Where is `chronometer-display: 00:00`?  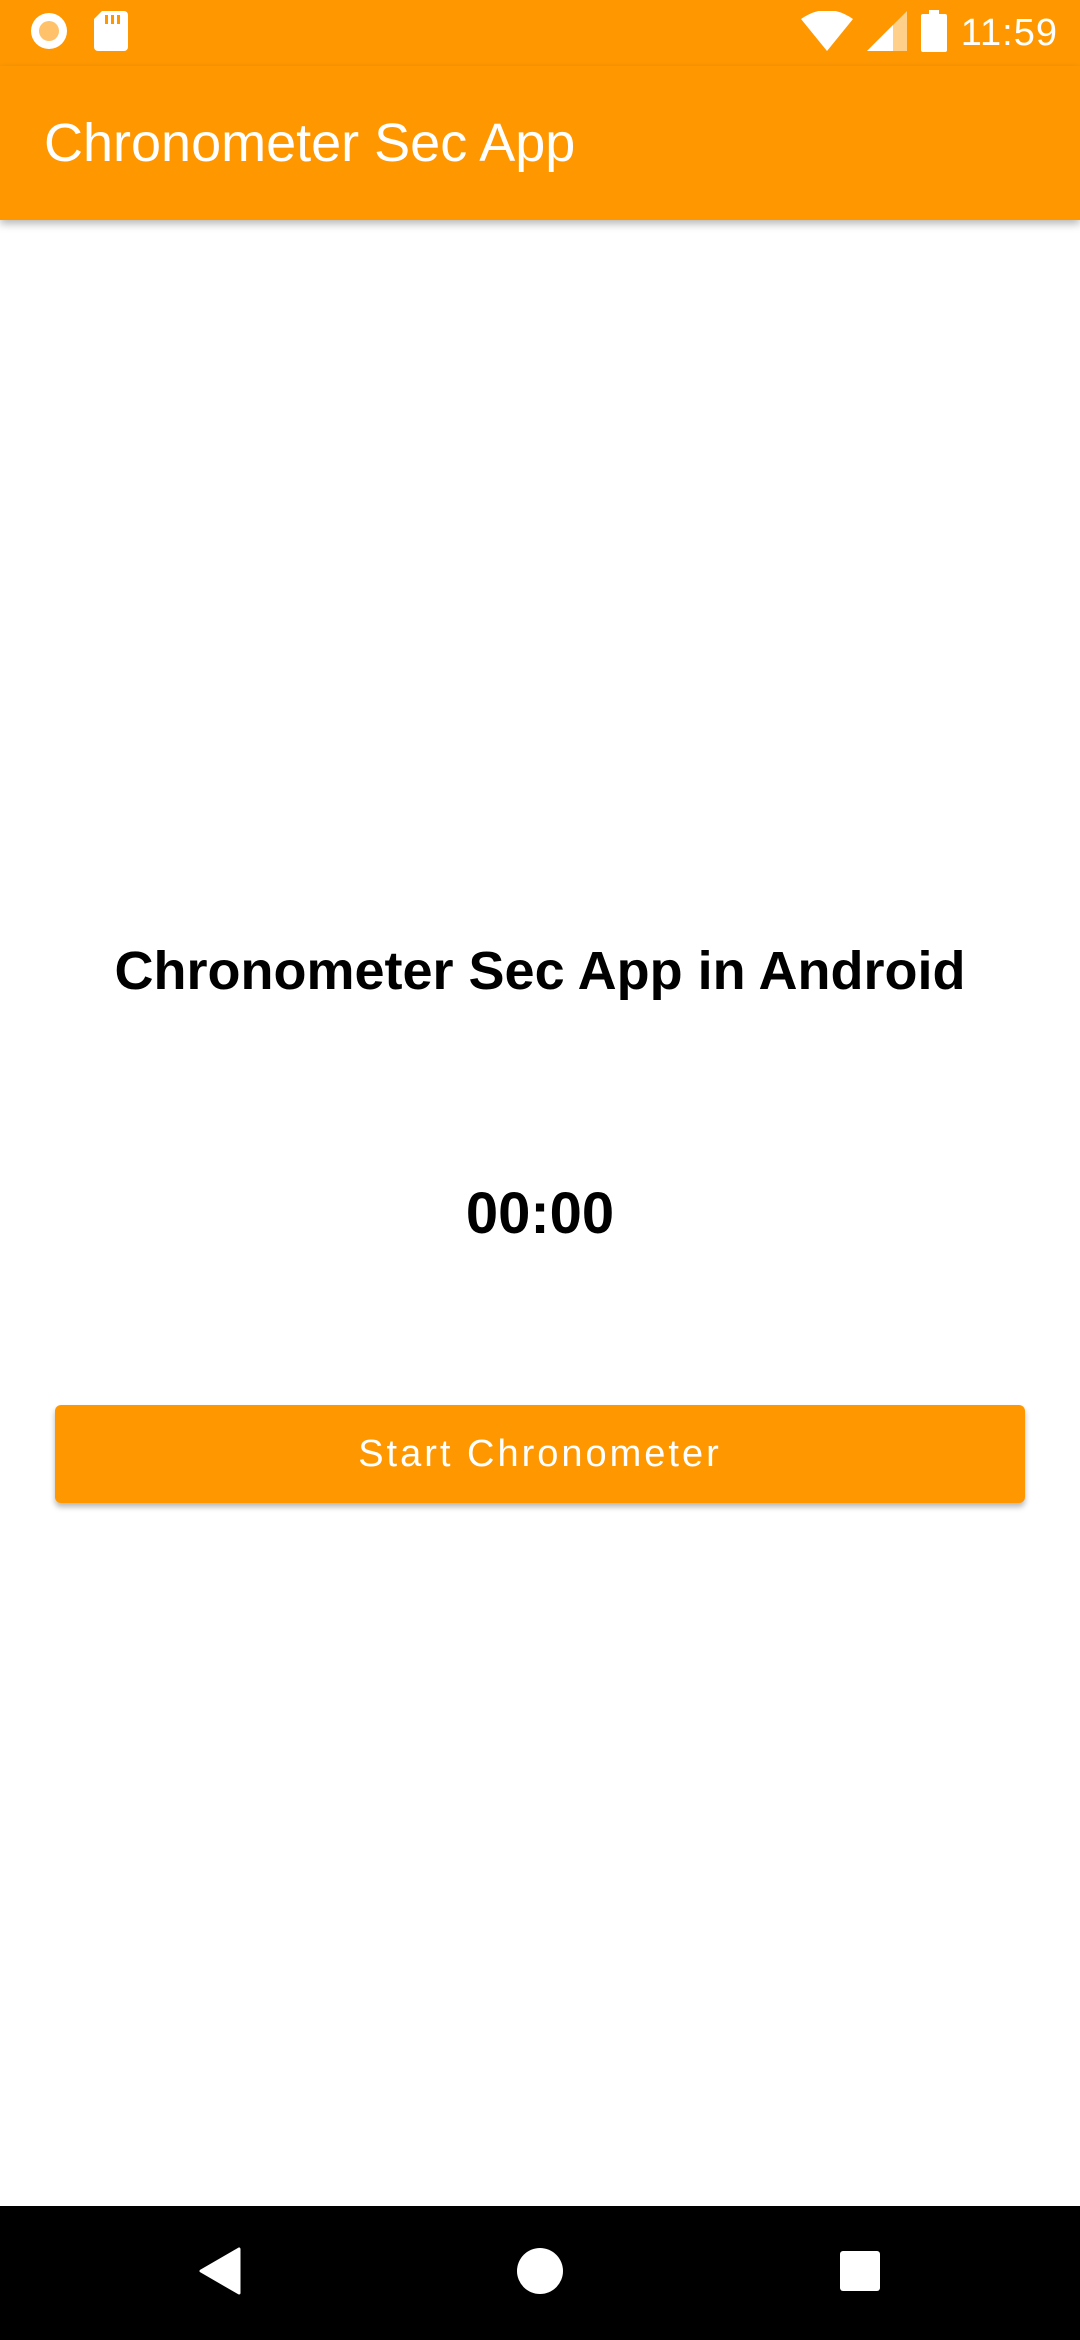 chronometer-display: 00:00 is located at coordinates (540, 1213).